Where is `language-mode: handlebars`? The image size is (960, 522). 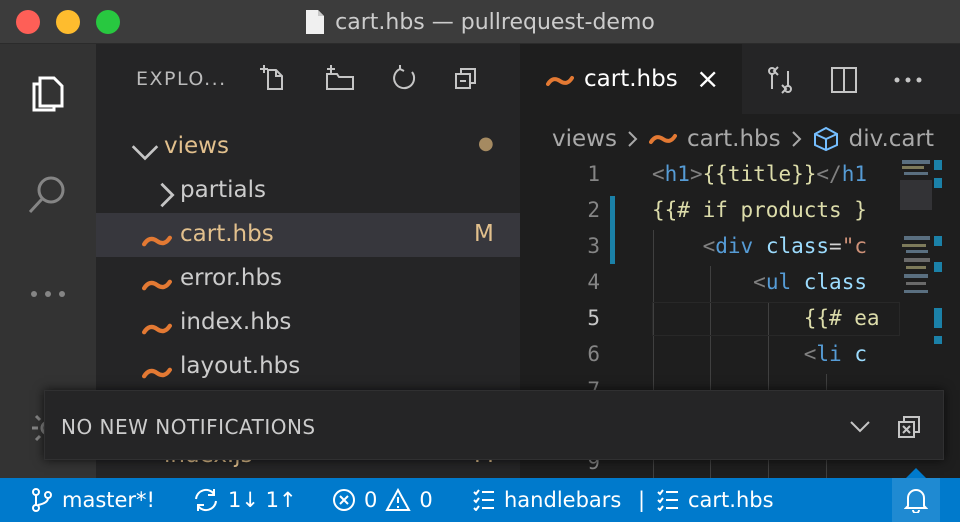
language-mode: handlebars is located at coordinates (546, 500).